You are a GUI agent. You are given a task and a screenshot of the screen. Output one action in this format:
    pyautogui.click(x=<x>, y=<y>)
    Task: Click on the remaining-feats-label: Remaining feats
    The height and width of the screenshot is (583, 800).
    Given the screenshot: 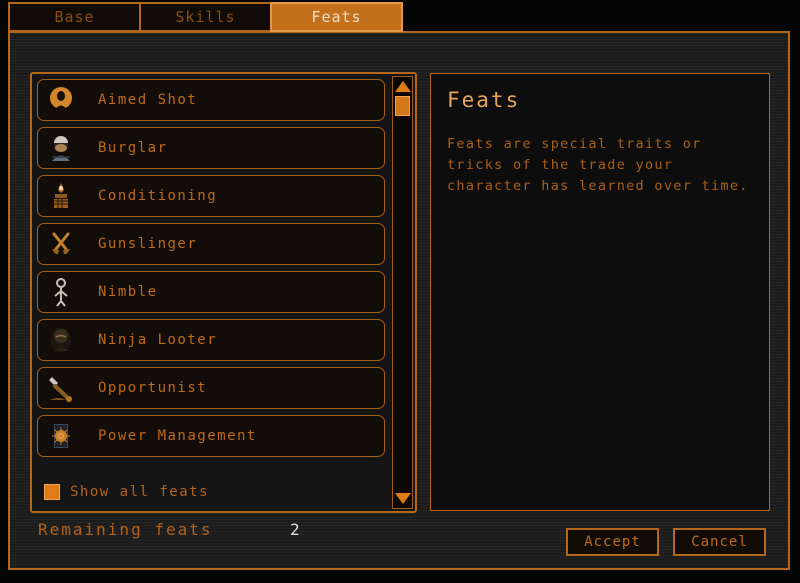 What is the action you would take?
    pyautogui.click(x=125, y=529)
    